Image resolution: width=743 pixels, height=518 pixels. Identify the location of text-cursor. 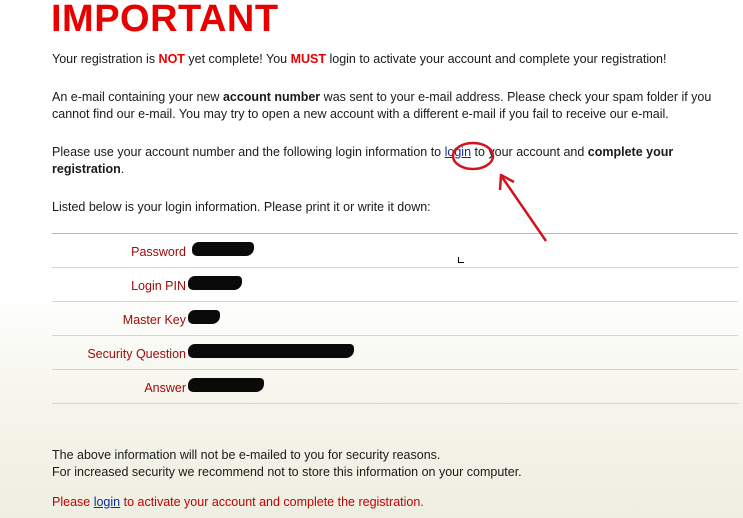
(461, 260).